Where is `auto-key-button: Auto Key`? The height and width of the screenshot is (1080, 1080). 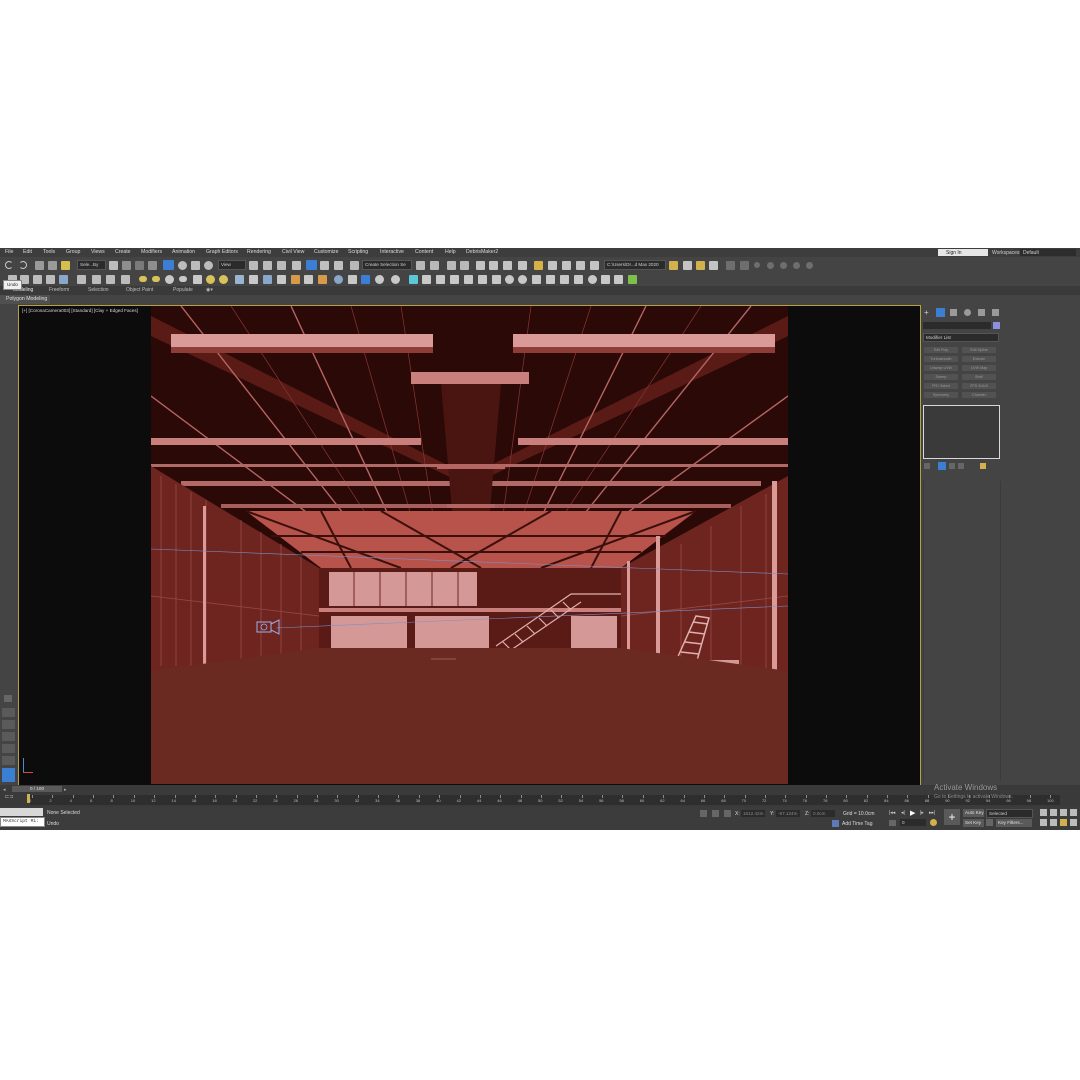 auto-key-button: Auto Key is located at coordinates (973, 813).